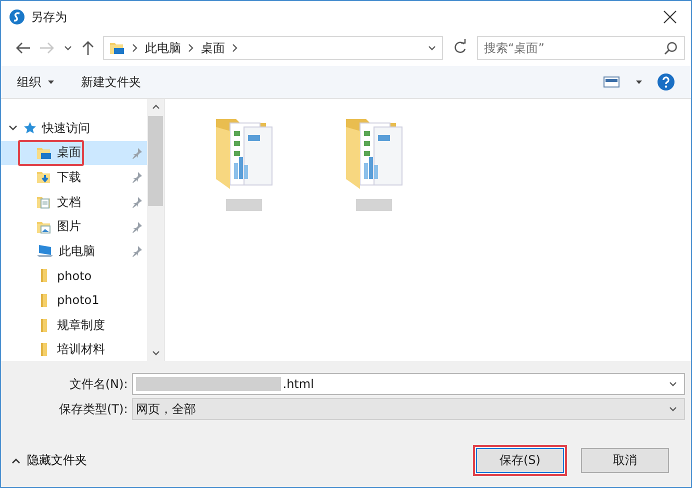 The image size is (692, 488). I want to click on navigation-item: 文档, so click(74, 202).